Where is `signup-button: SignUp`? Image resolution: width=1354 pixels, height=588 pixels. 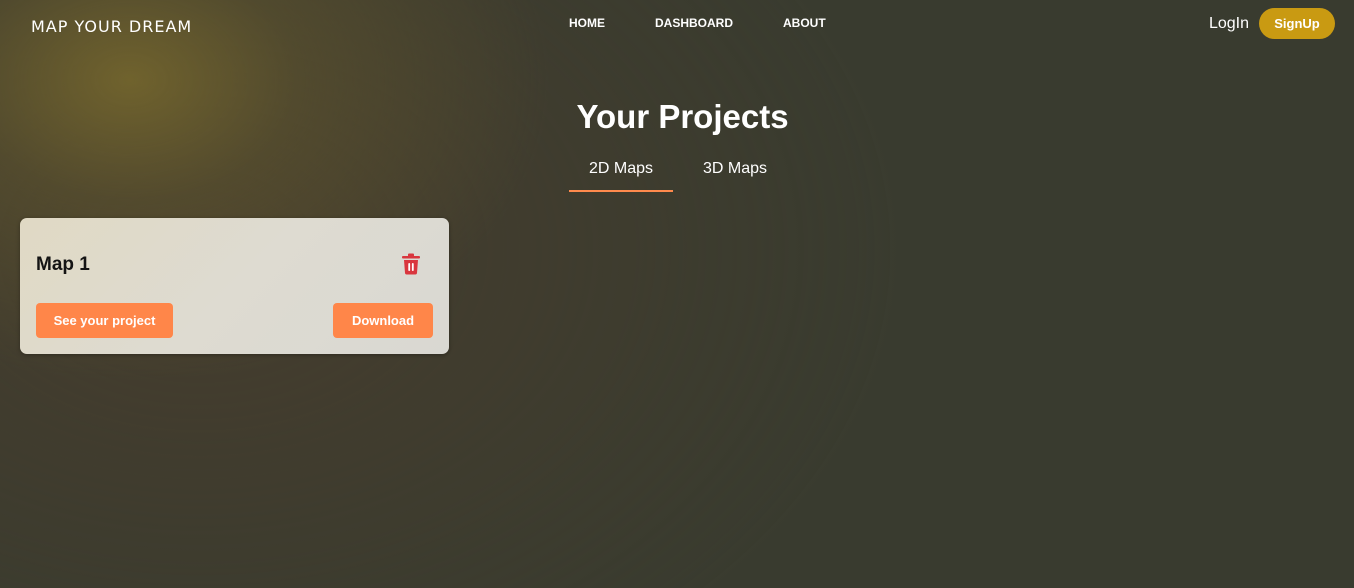
signup-button: SignUp is located at coordinates (1297, 23).